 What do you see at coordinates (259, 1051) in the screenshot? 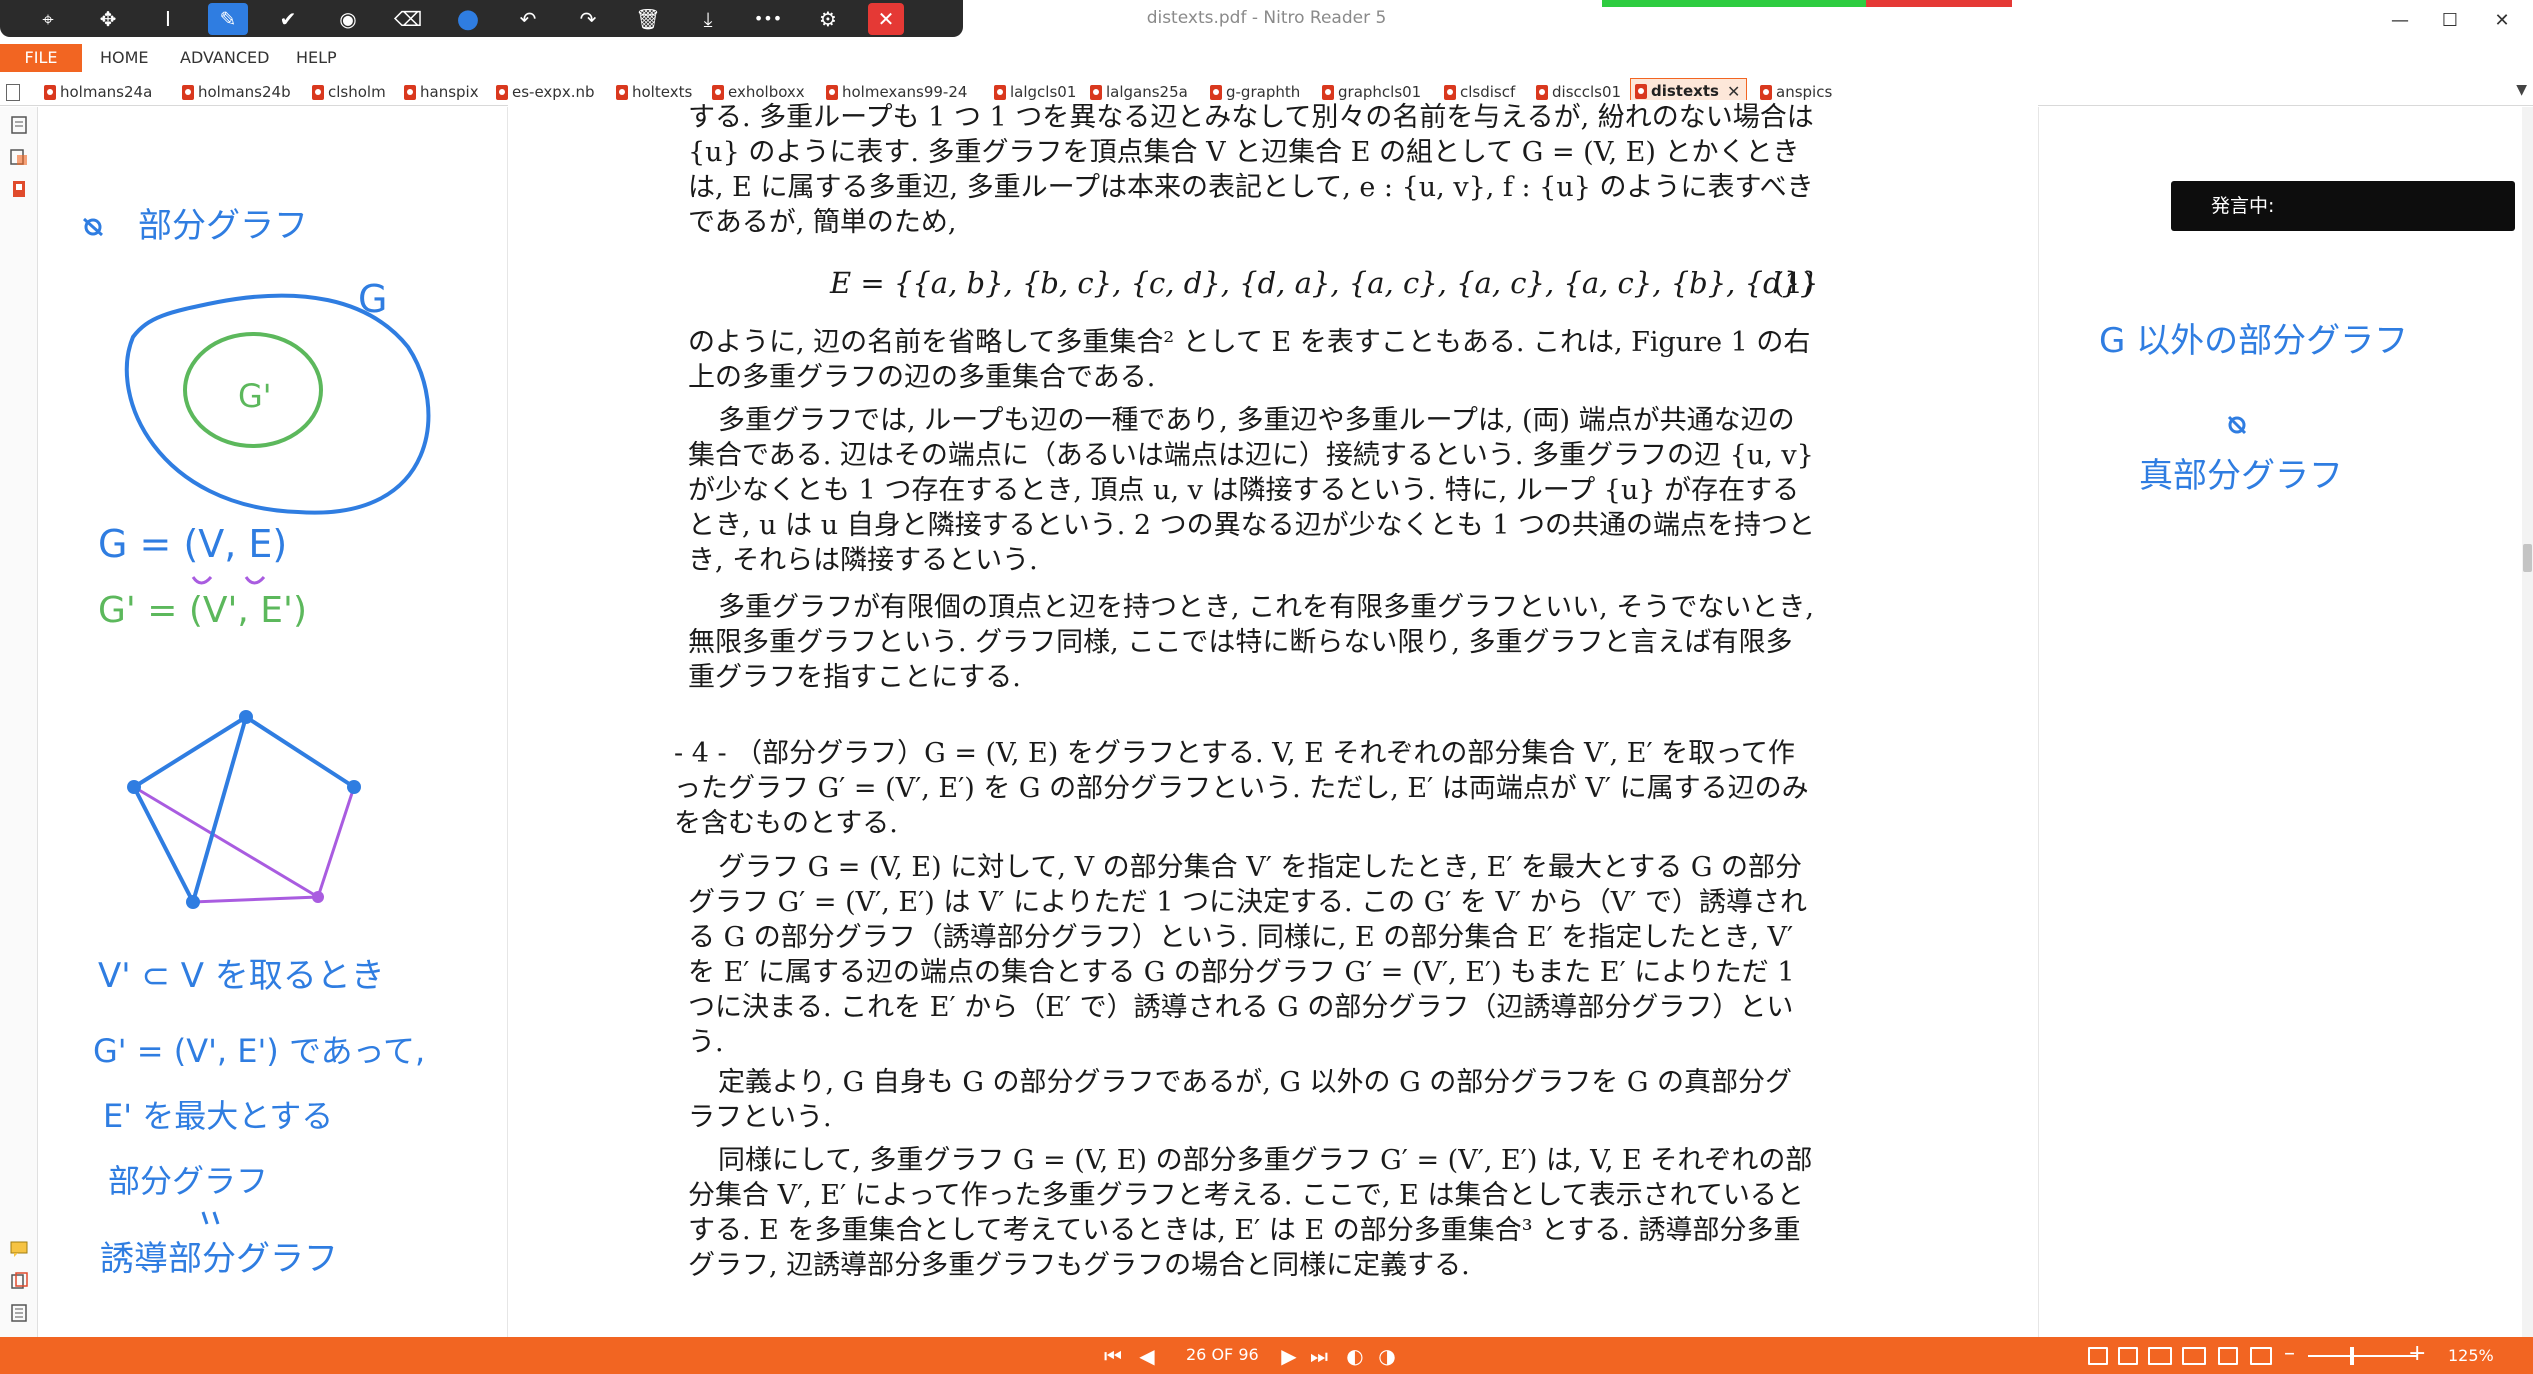
I see `handwritten-note-2: G' = (V', E') であって,` at bounding box center [259, 1051].